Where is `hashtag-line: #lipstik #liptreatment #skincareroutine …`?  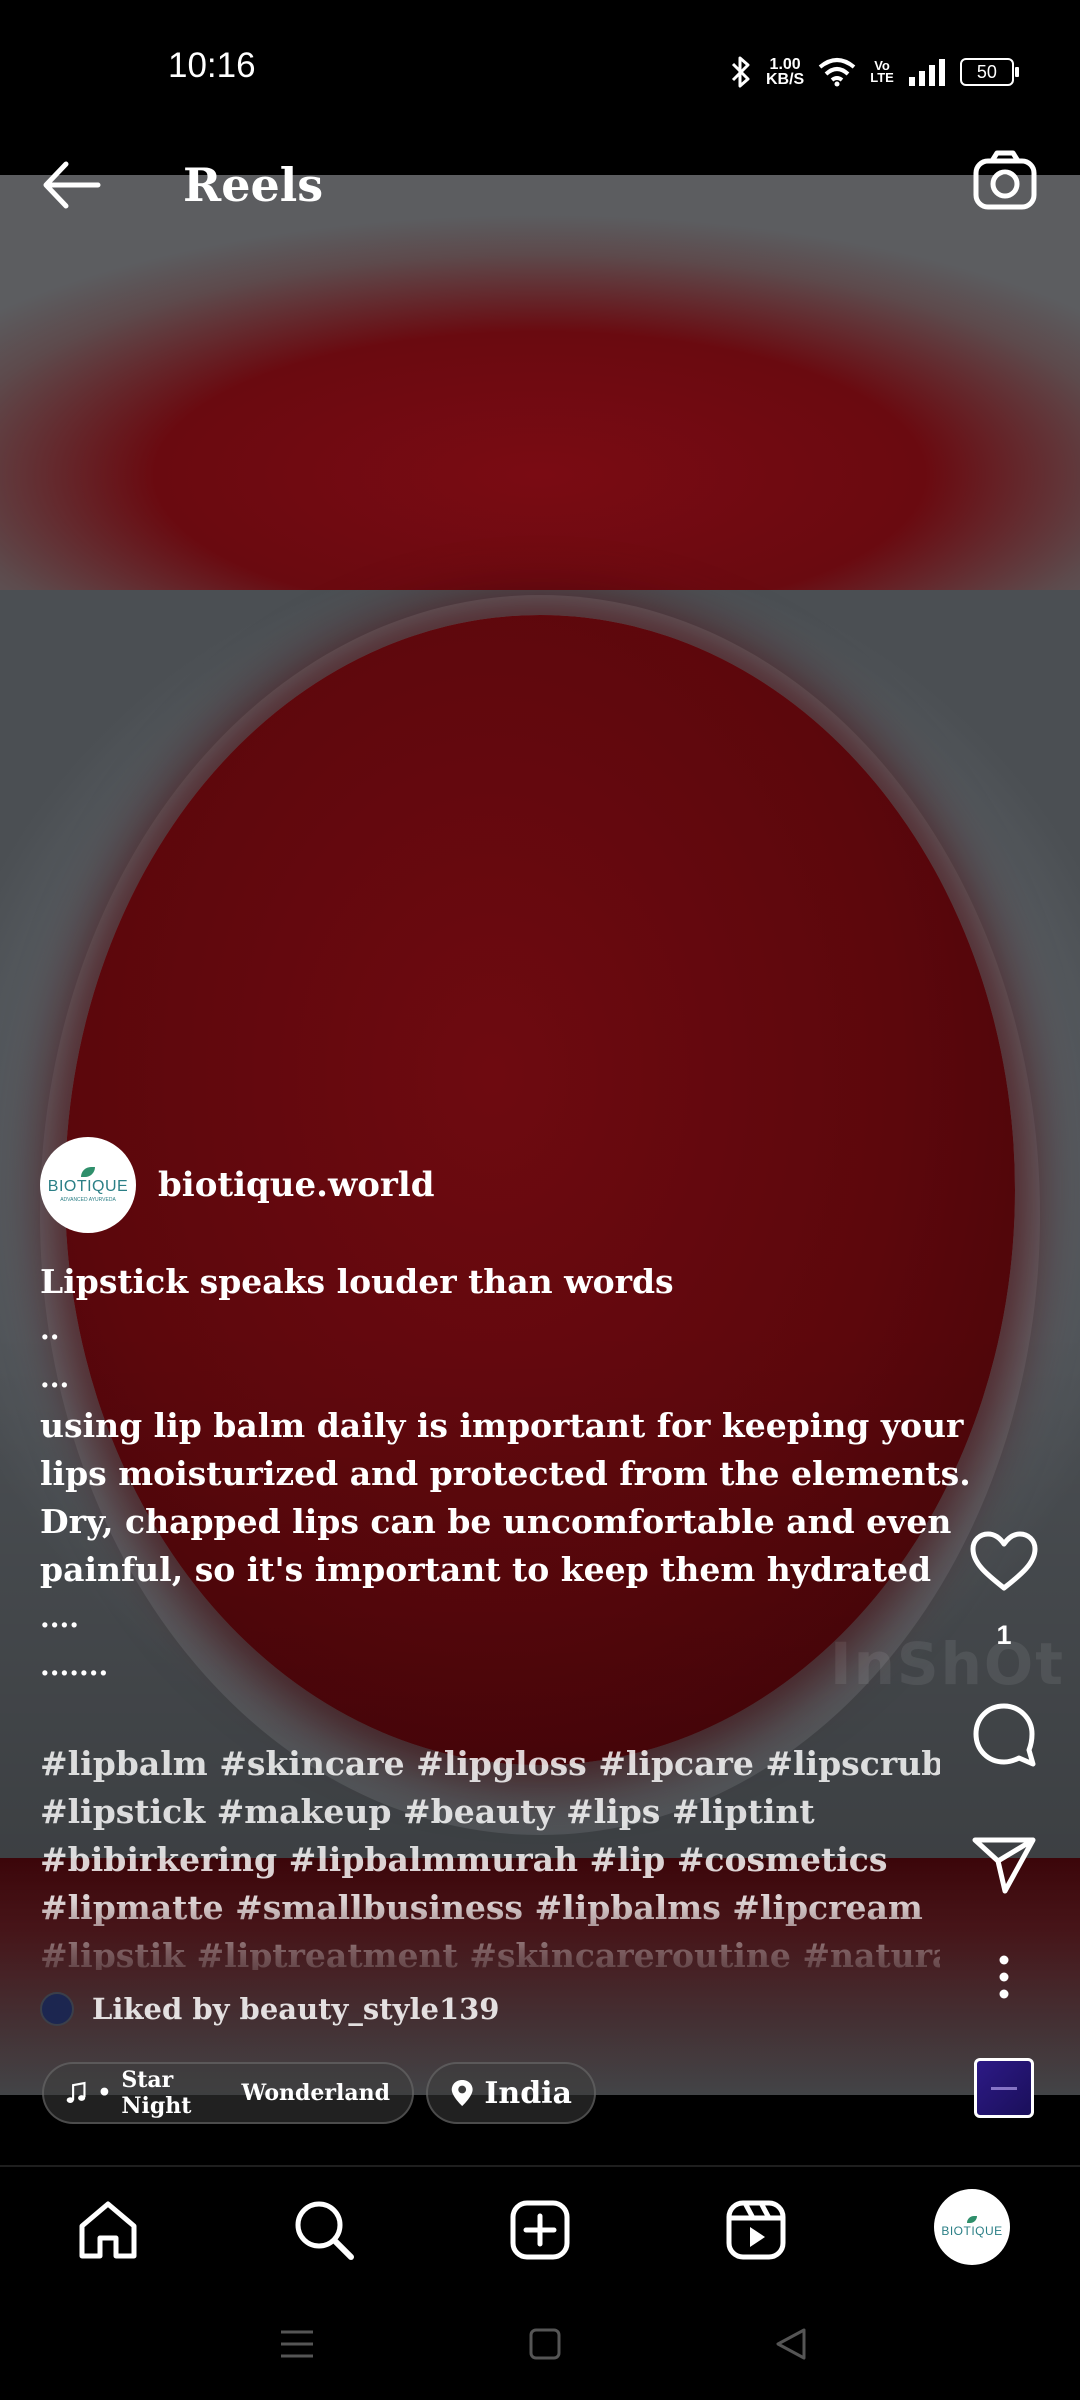
hashtag-line: #lipstik #liptreatment #skincareroutine … is located at coordinates (490, 1953).